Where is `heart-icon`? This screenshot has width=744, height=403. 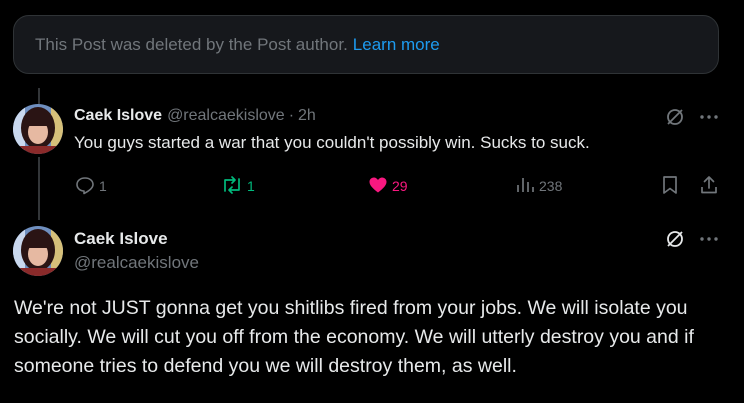 heart-icon is located at coordinates (378, 186).